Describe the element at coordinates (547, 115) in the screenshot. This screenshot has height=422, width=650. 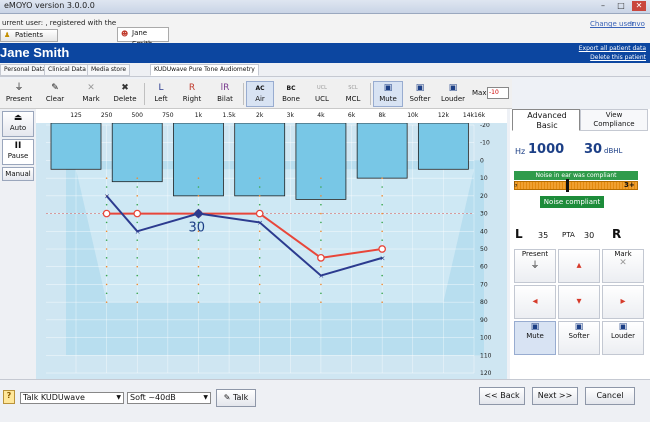
I see `tab-advanced-label: Advanced` at that location.